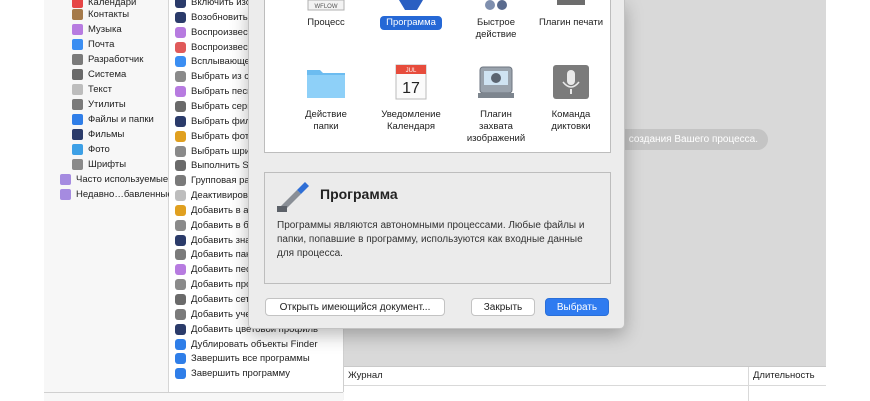  Describe the element at coordinates (326, 98) in the screenshot. I see `tile-folder-action: Действие папки` at that location.